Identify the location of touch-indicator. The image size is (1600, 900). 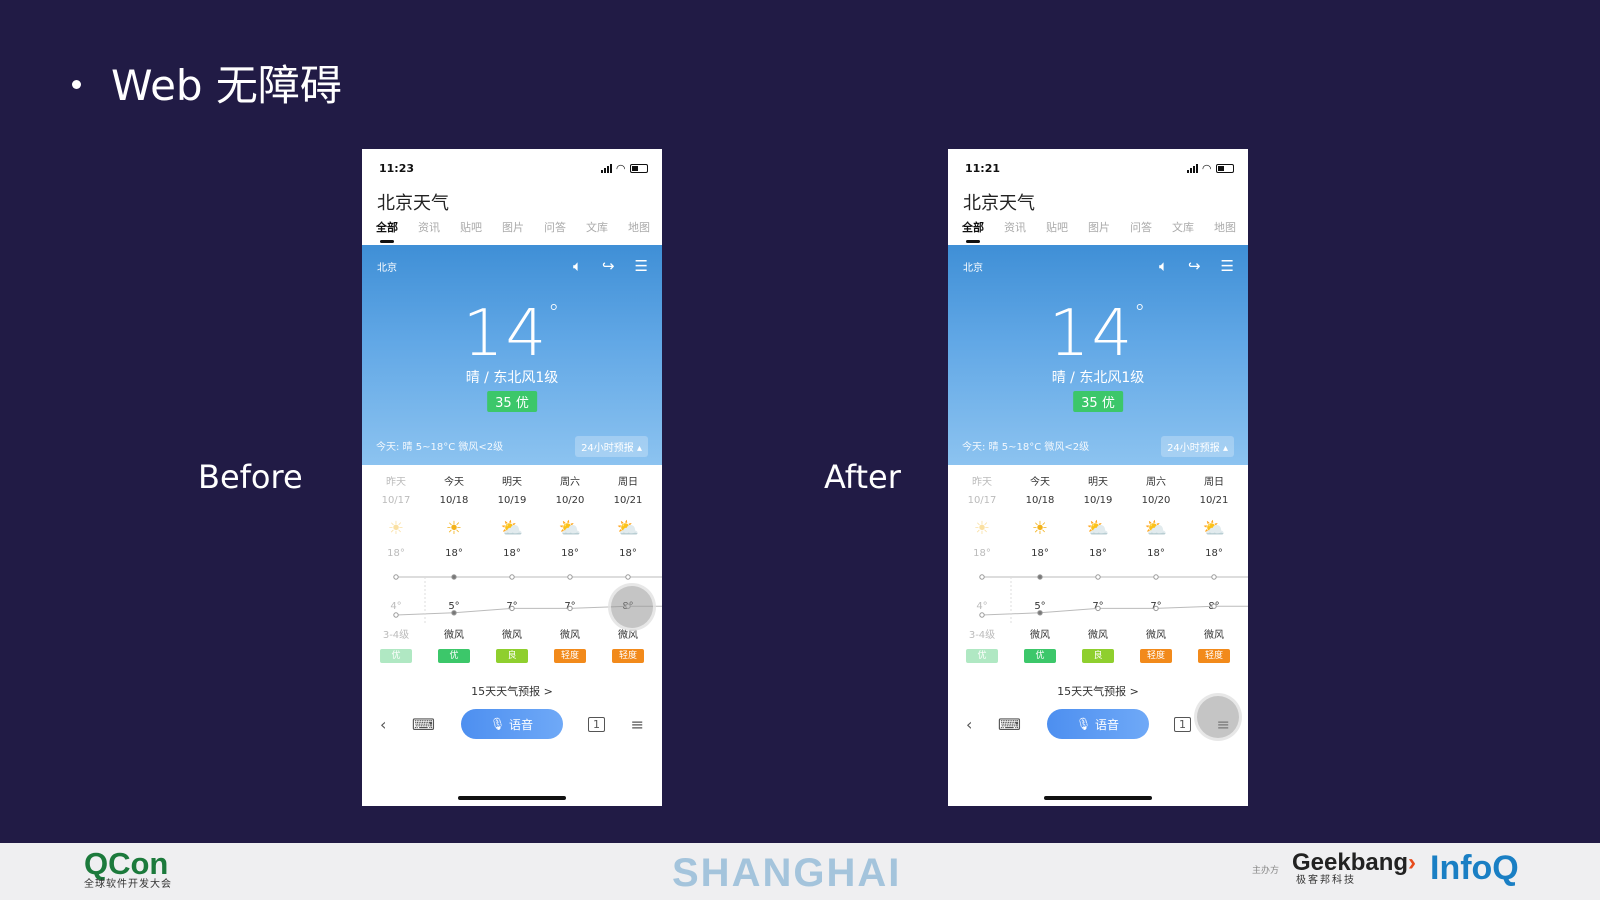
(632, 607).